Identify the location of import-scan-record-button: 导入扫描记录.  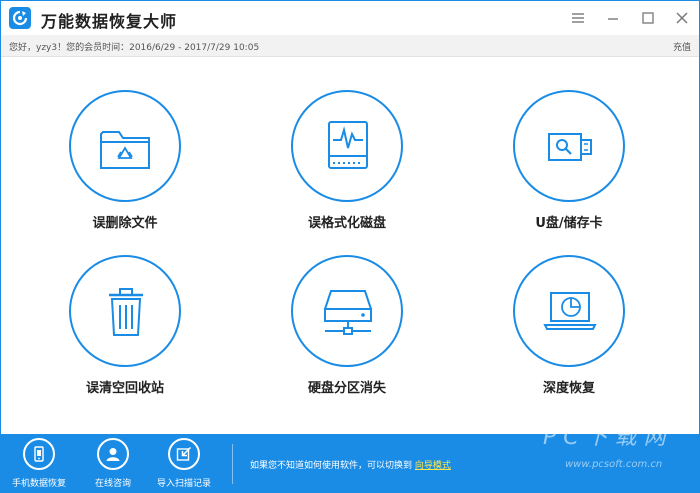
(184, 465).